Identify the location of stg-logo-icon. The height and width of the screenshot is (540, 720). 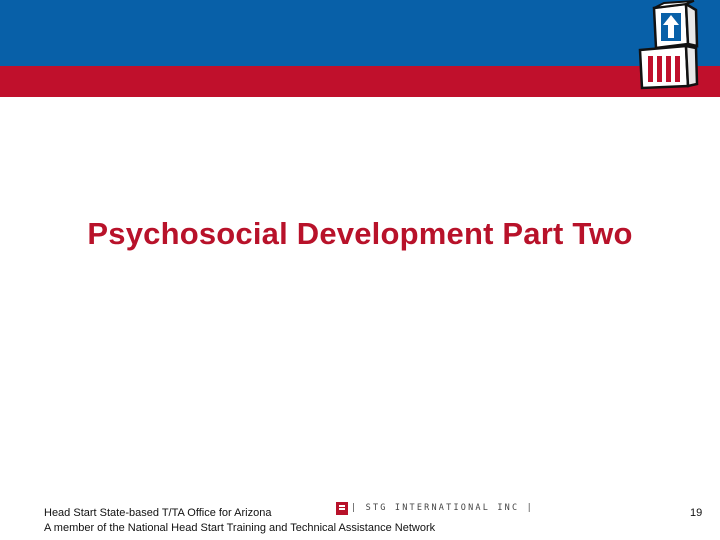
(342, 508).